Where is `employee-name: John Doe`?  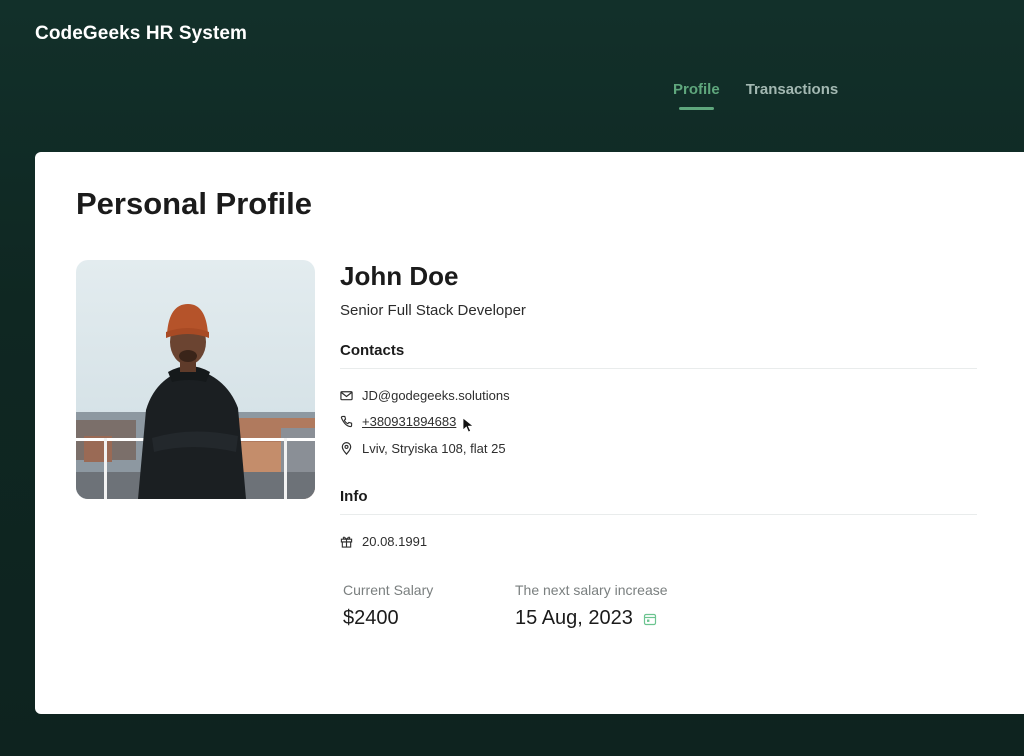
employee-name: John Doe is located at coordinates (399, 276).